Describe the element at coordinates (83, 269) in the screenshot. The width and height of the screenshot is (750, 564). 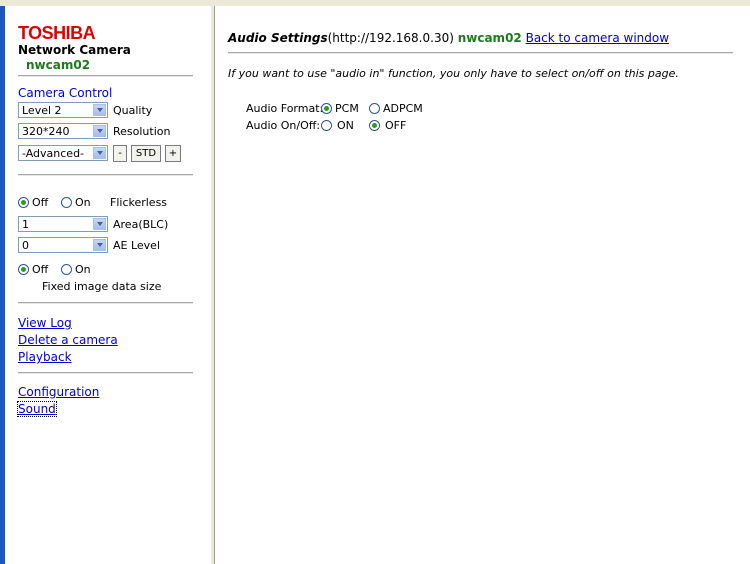
I see `fixed-size-on-label: On` at that location.